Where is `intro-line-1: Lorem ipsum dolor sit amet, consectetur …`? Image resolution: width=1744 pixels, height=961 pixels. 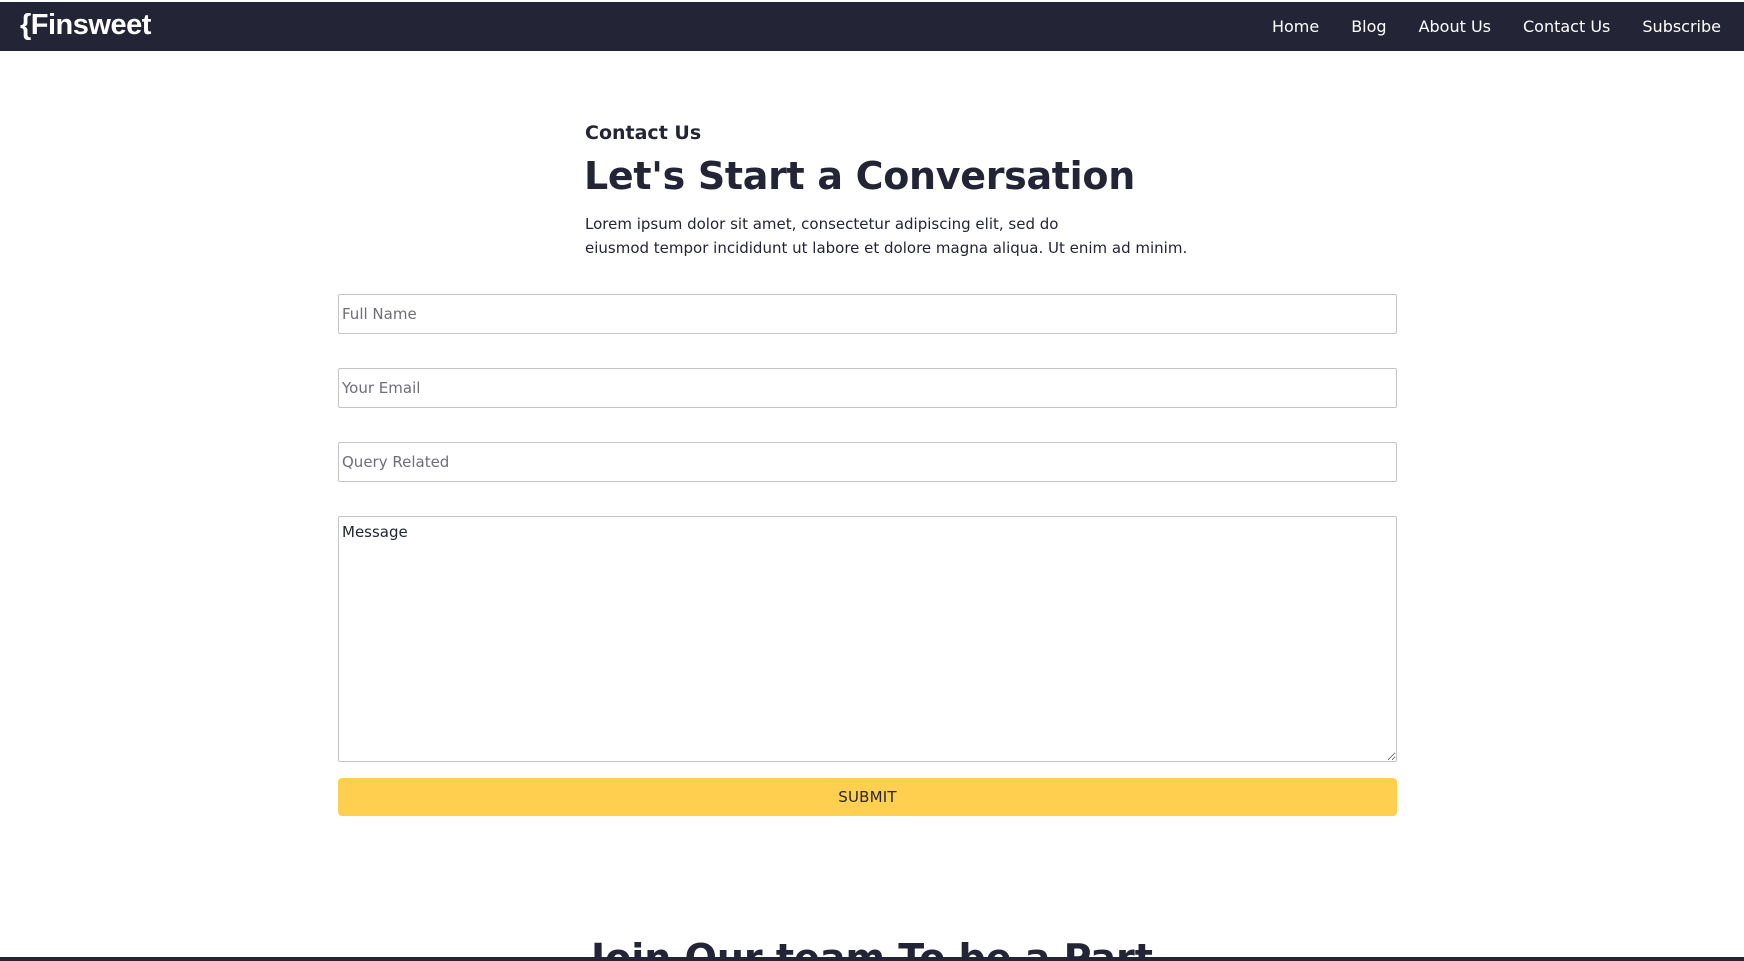 intro-line-1: Lorem ipsum dolor sit amet, consectetur … is located at coordinates (822, 224).